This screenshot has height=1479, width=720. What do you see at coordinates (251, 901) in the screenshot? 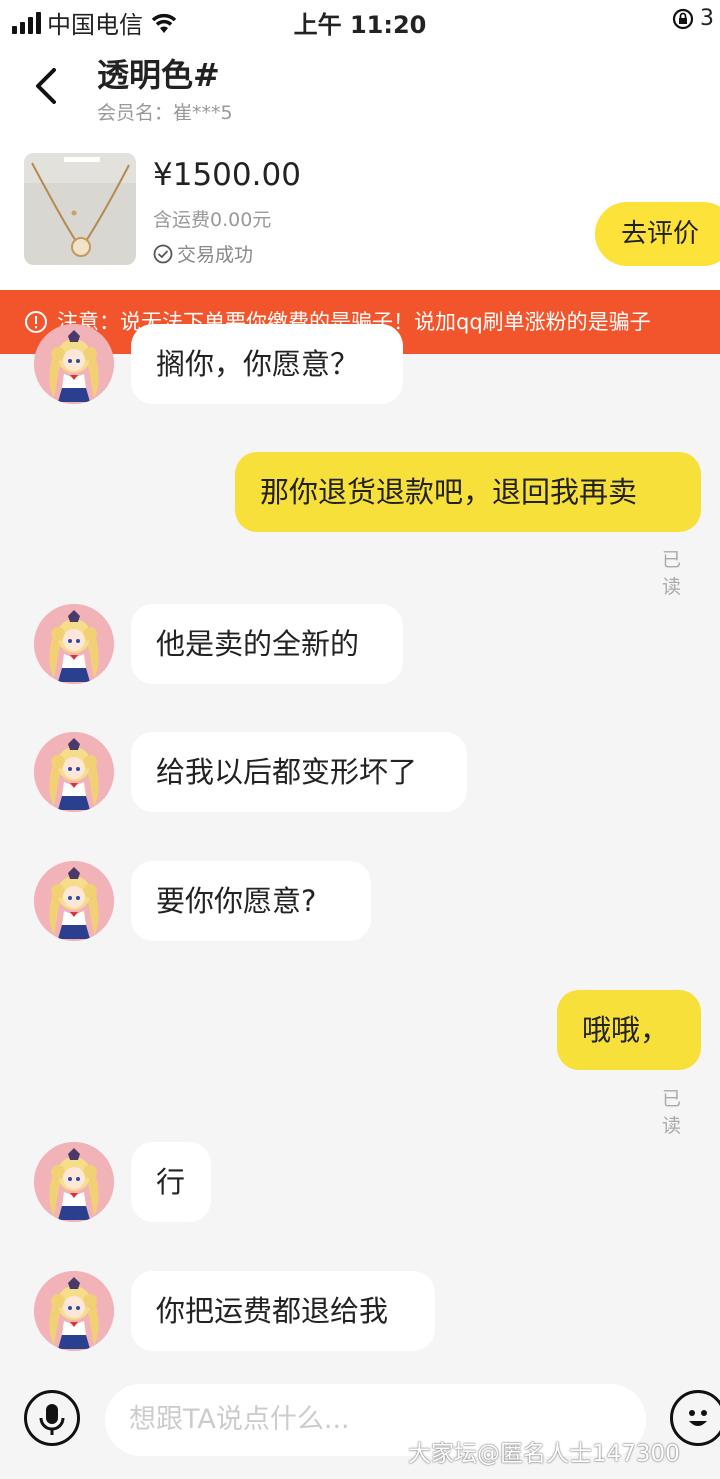
I see `message-bubble: 要你你愿意?` at bounding box center [251, 901].